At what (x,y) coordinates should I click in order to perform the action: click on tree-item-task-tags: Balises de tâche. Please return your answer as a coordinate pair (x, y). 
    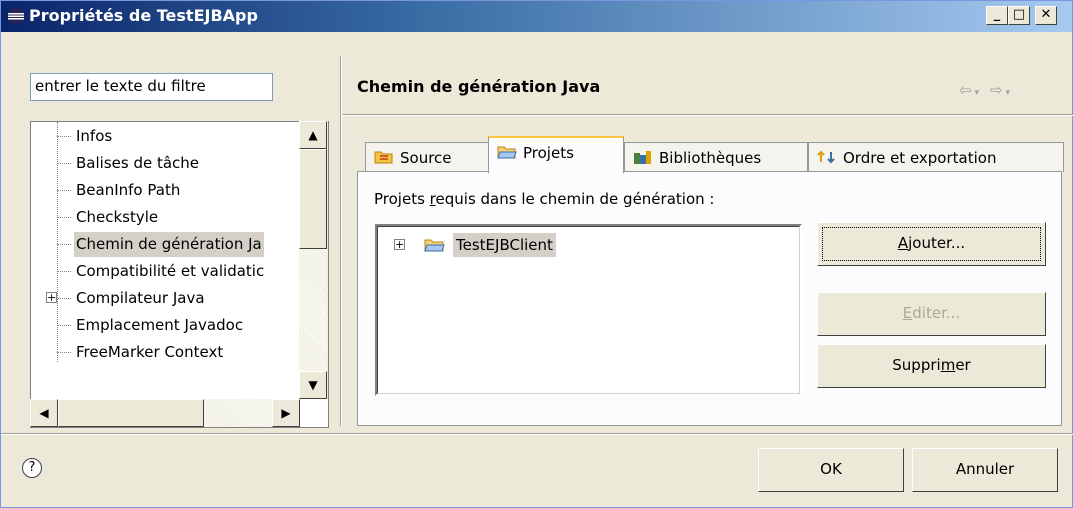
    Looking at the image, I should click on (166, 163).